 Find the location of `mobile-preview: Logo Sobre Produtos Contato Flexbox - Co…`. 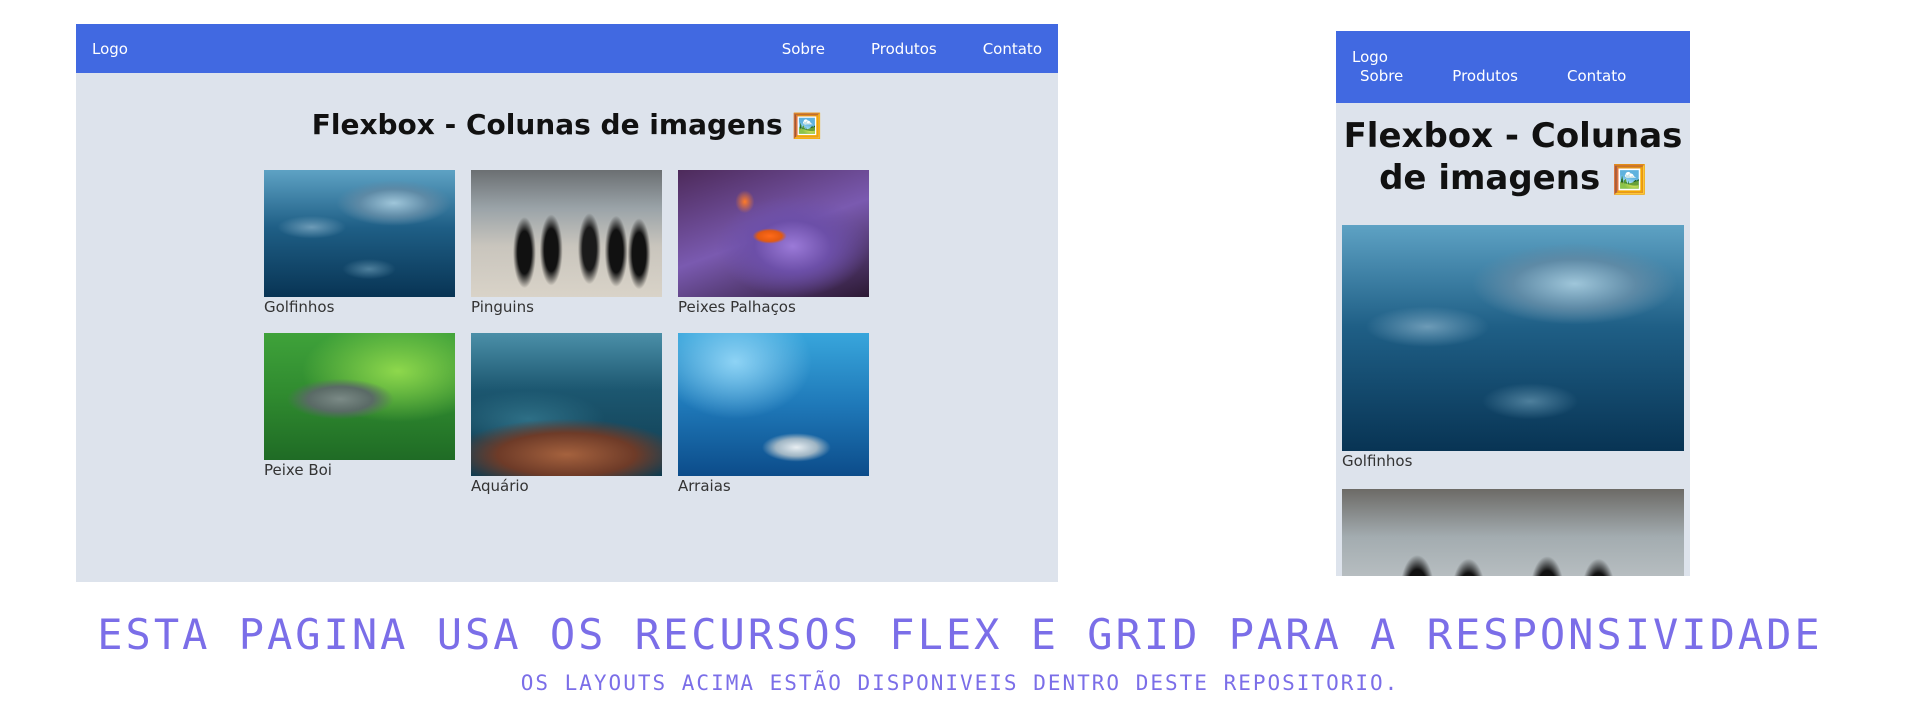

mobile-preview: Logo Sobre Produtos Contato Flexbox - Co… is located at coordinates (1513, 303).